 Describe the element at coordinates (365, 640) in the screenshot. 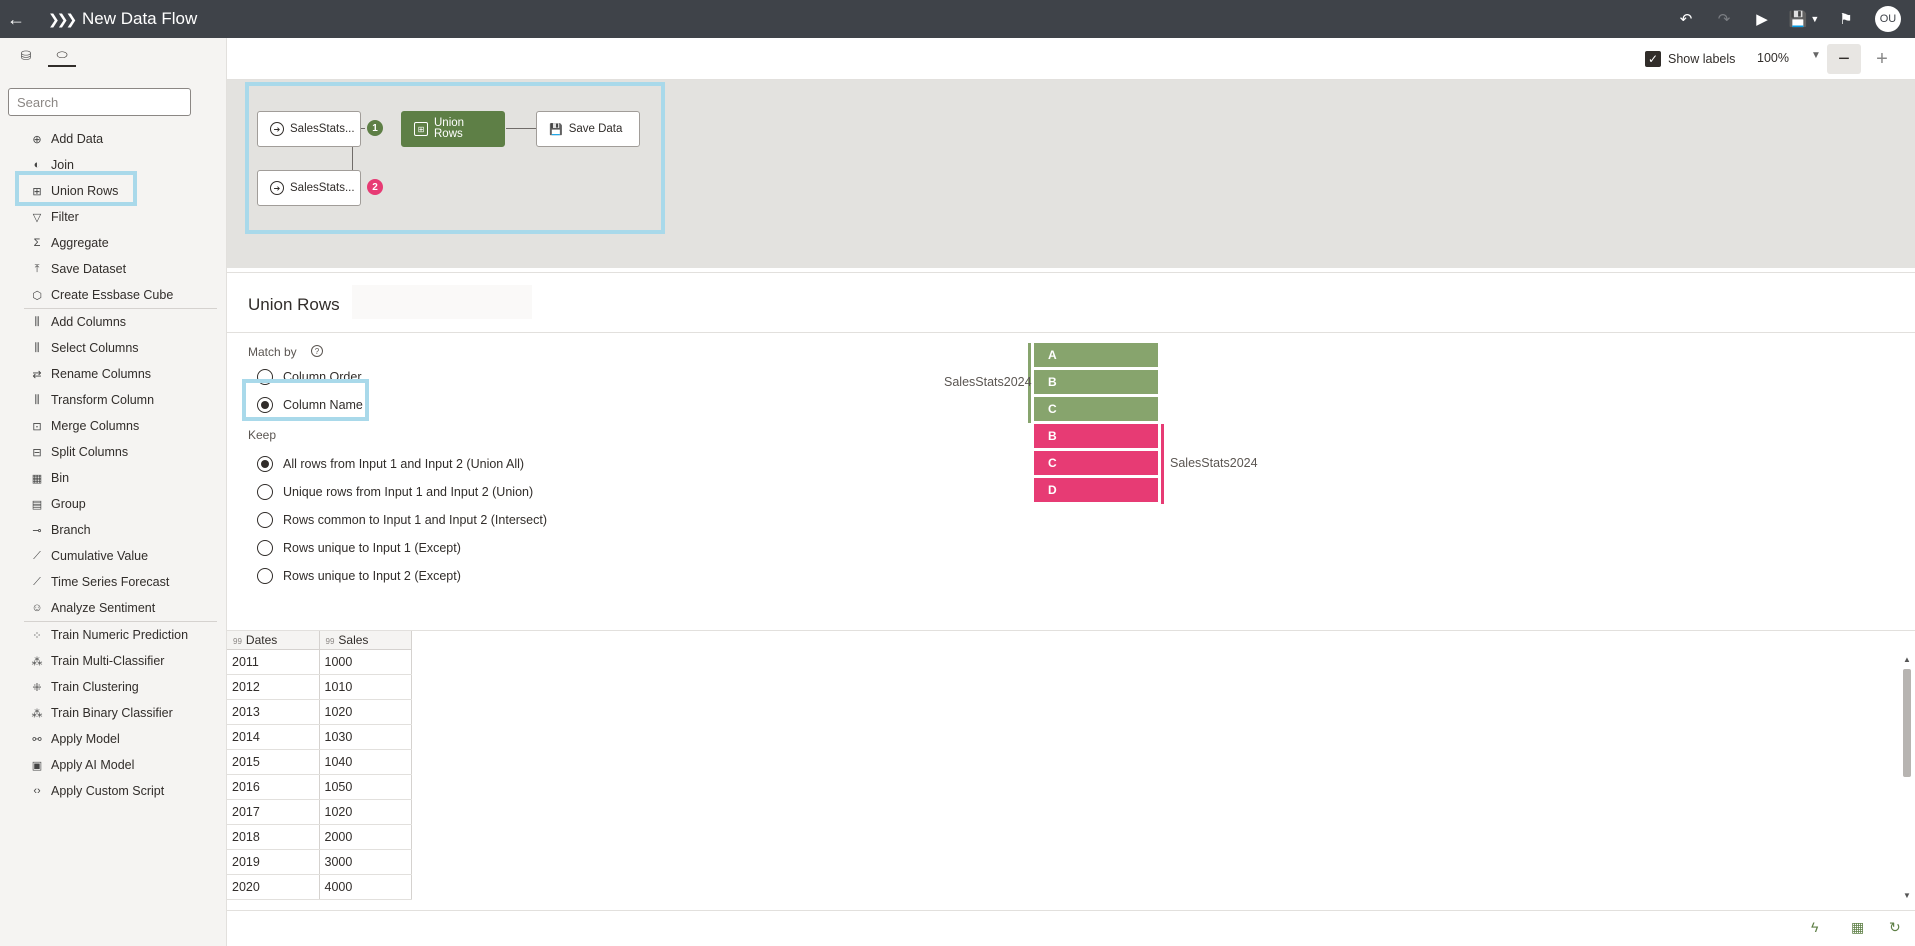

I see `column-header-sales: 99 Sales` at that location.